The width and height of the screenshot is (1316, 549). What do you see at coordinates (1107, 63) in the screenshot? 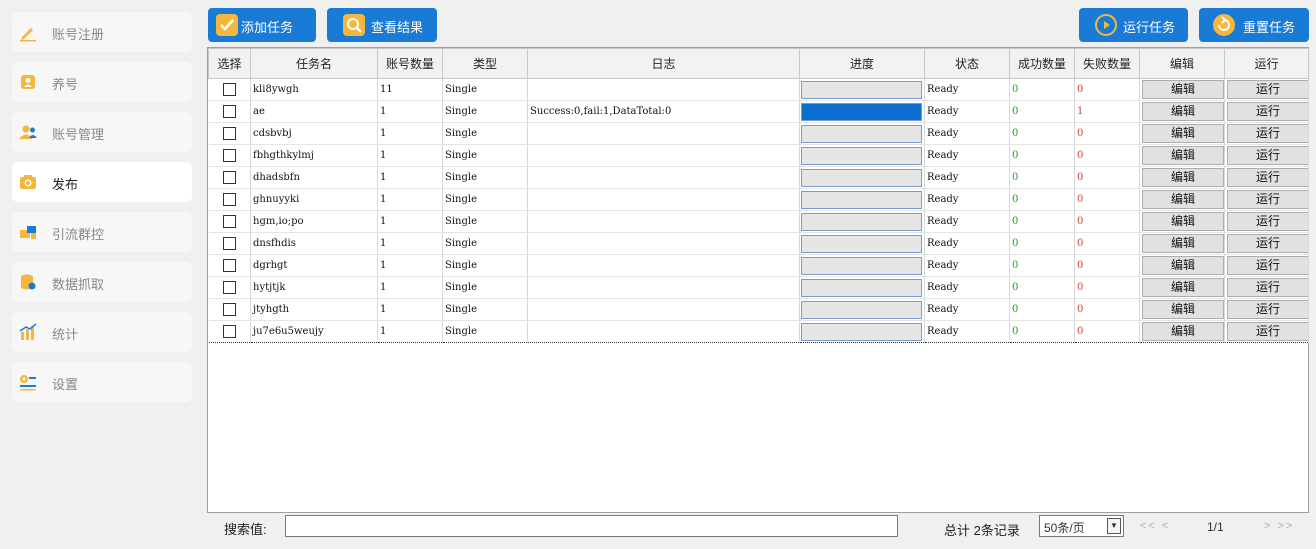
I see `column-header: 失败数量` at bounding box center [1107, 63].